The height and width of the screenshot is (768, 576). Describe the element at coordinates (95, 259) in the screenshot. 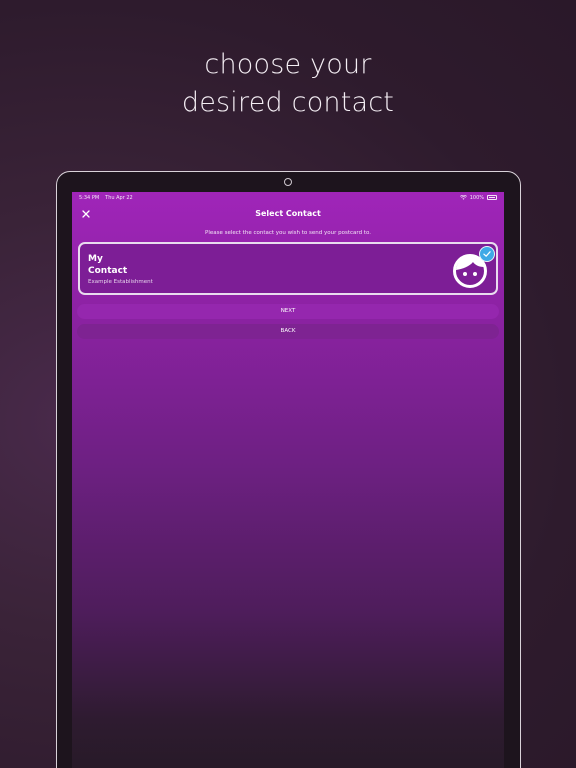

I see `contact-name-line-1: My` at that location.